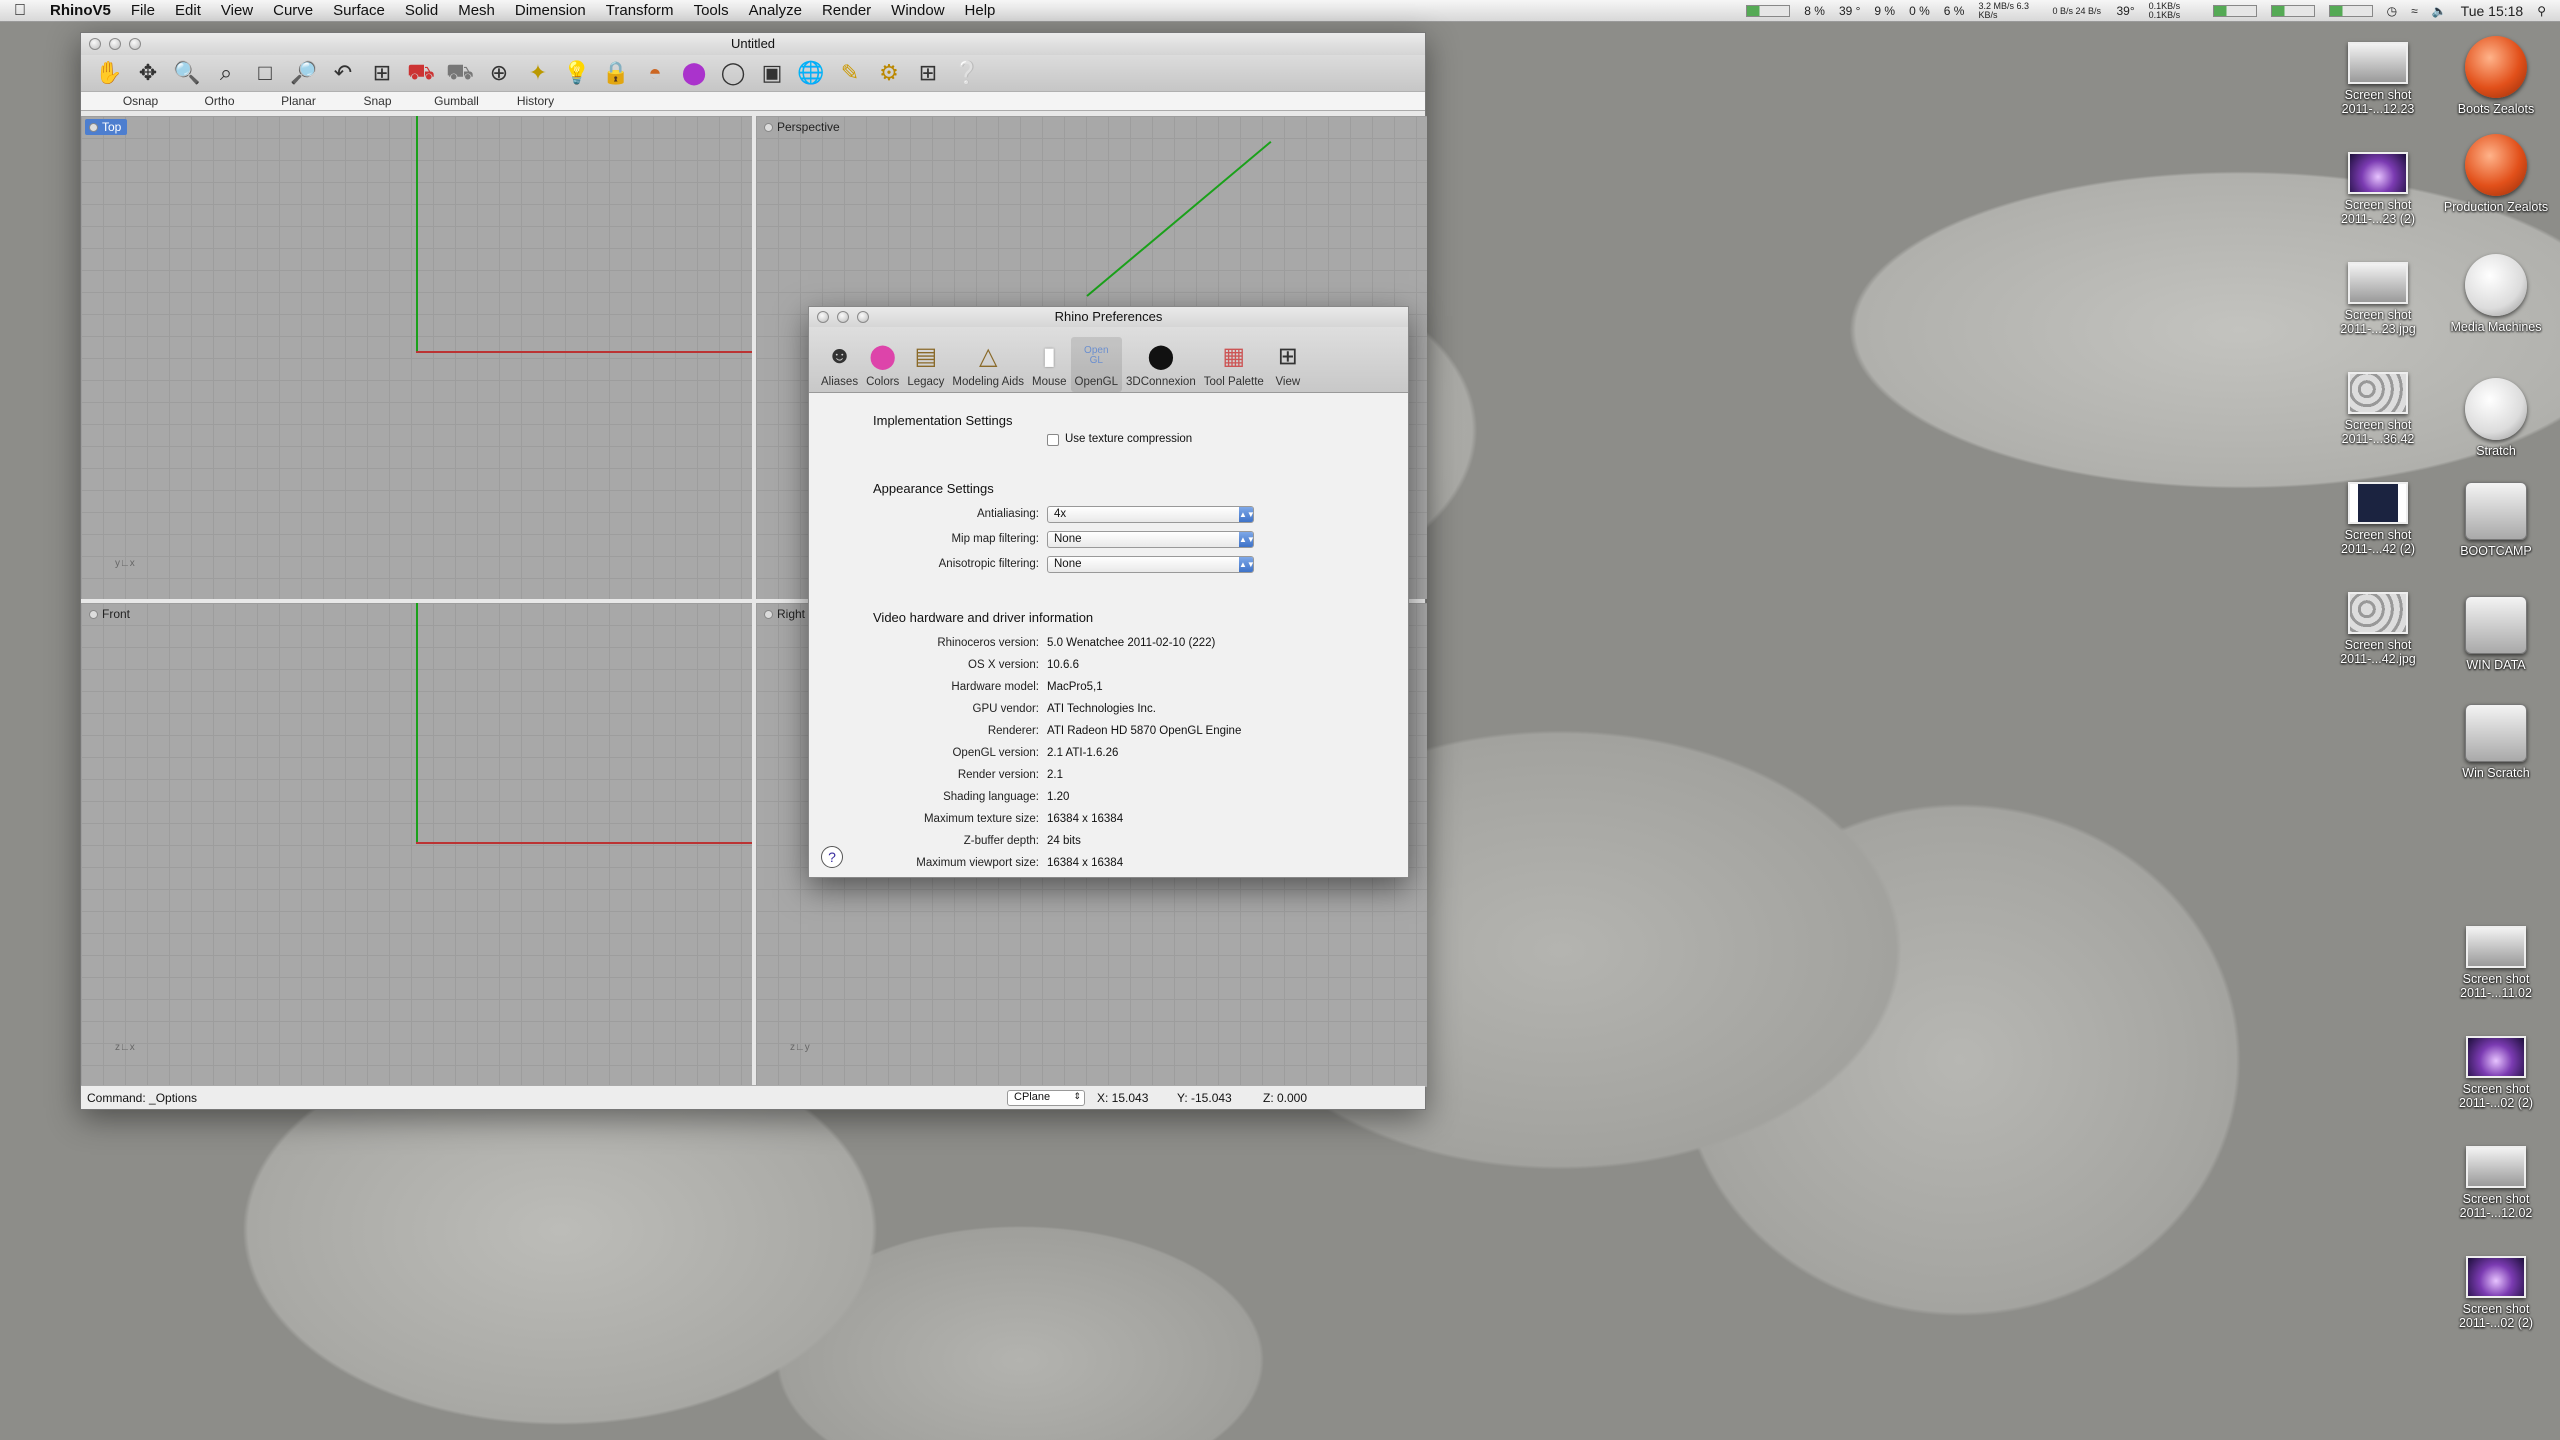  What do you see at coordinates (577, 73) in the screenshot?
I see `light-icon: 💡` at bounding box center [577, 73].